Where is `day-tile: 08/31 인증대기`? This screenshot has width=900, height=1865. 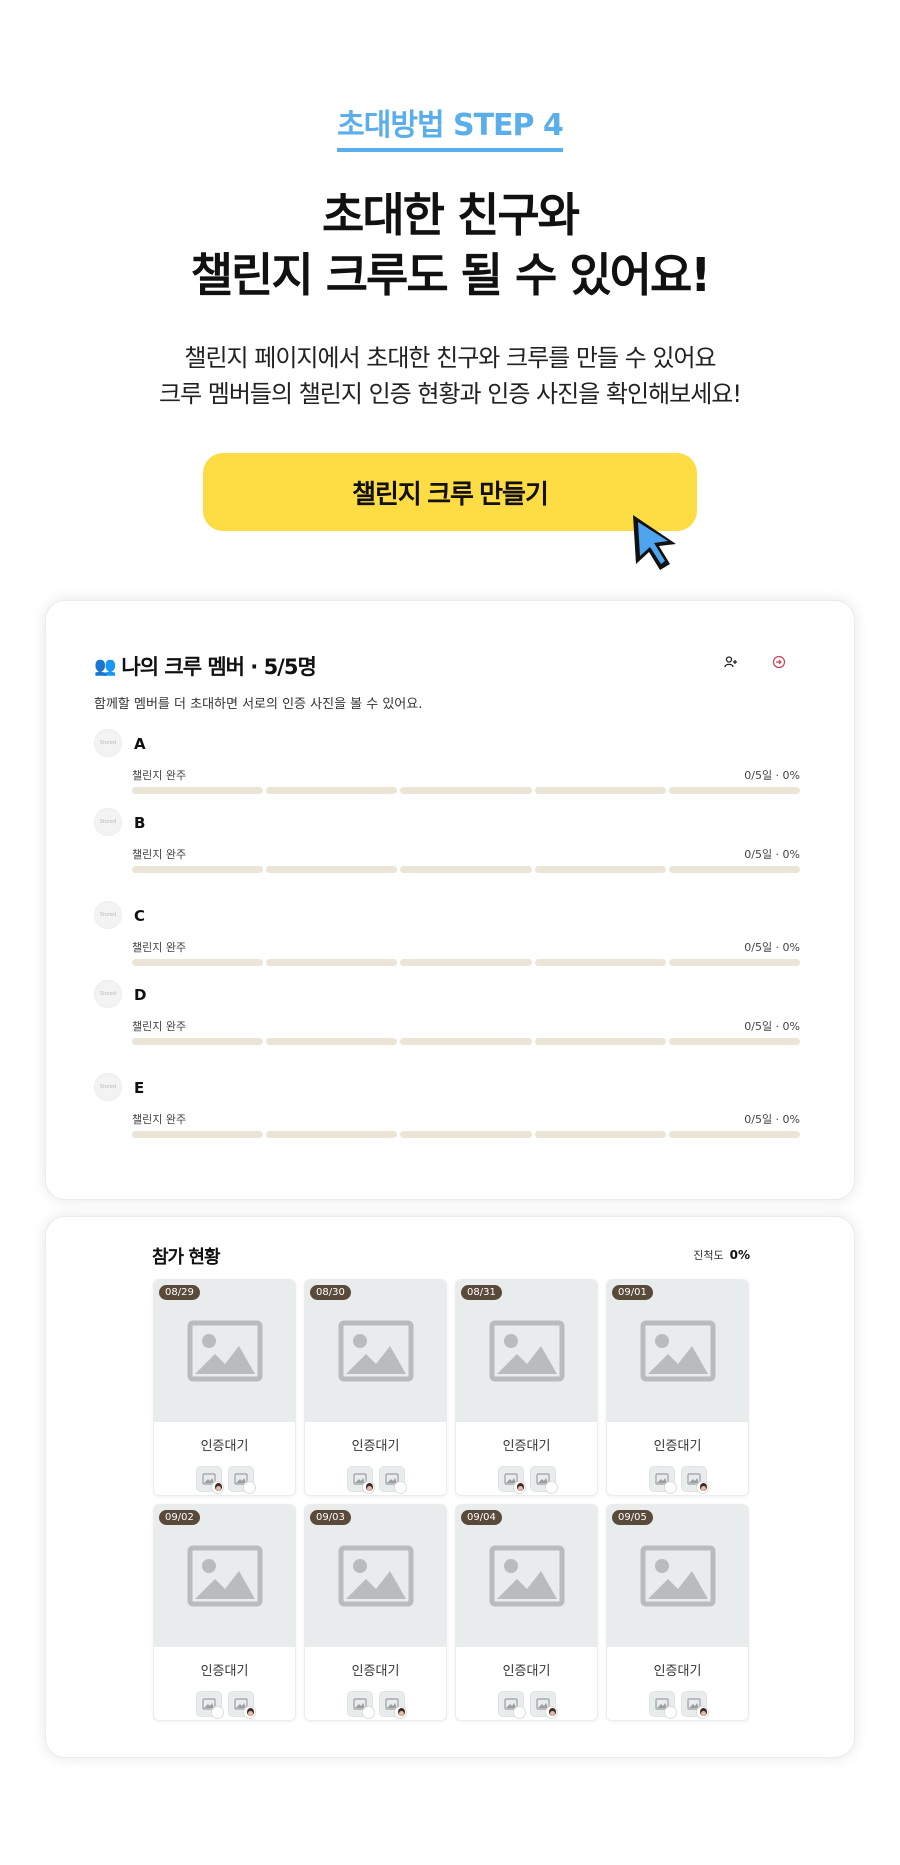
day-tile: 08/31 인증대기 is located at coordinates (526, 1387).